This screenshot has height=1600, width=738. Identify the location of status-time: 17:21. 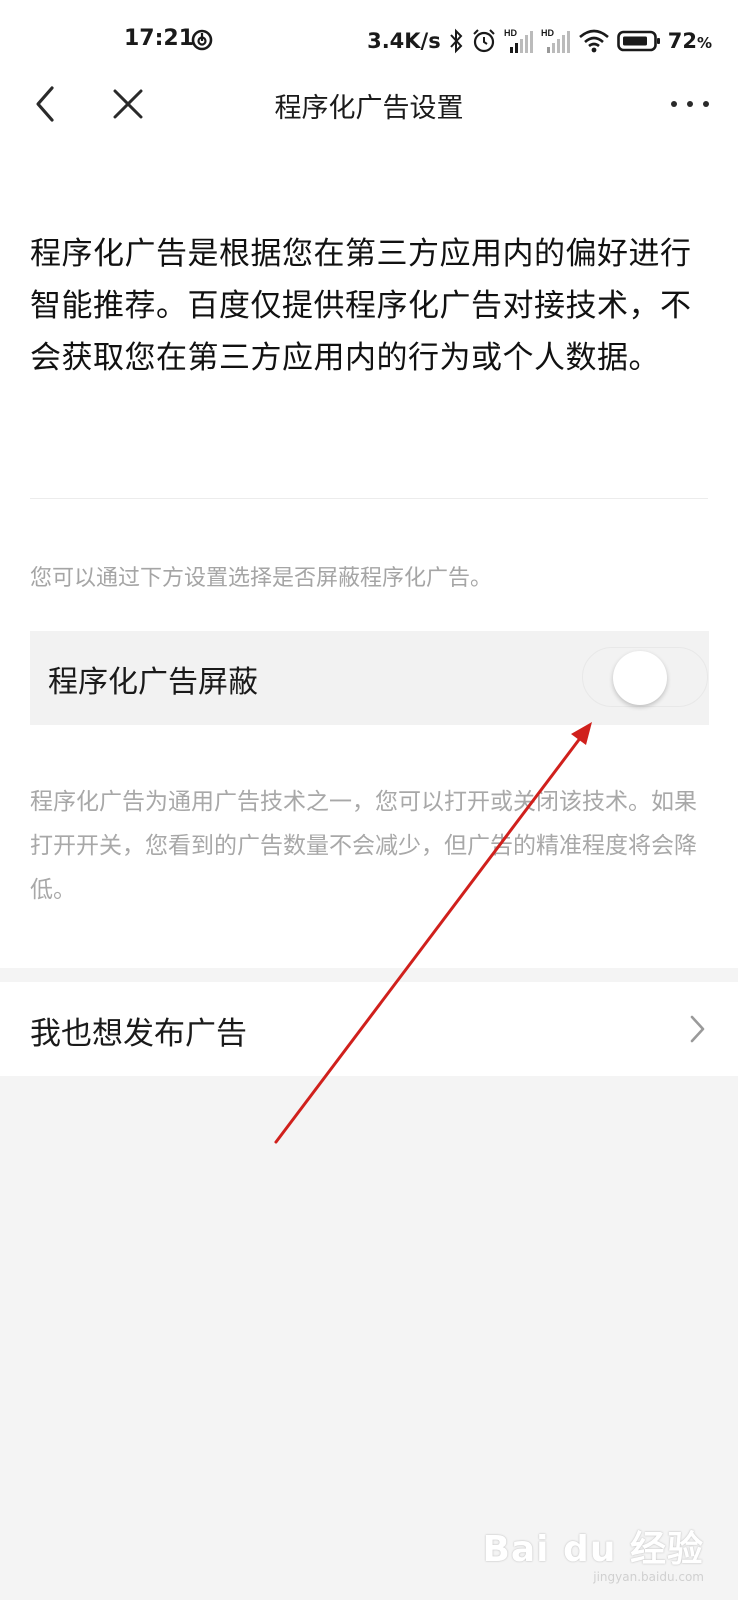
(159, 38).